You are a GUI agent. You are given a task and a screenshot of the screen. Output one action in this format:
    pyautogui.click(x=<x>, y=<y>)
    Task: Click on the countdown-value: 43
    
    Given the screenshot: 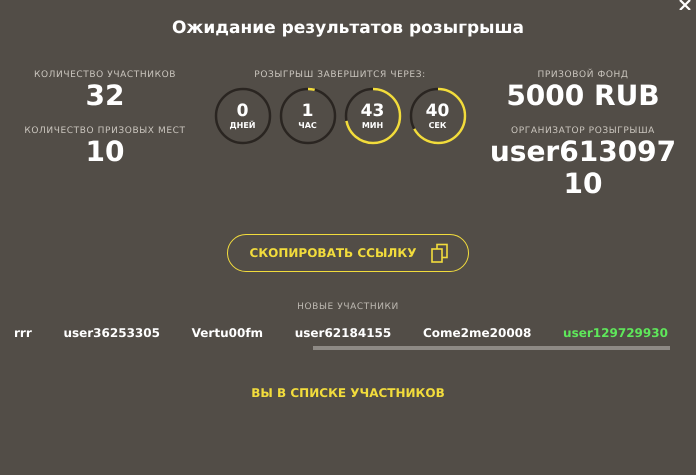 What is the action you would take?
    pyautogui.click(x=372, y=111)
    